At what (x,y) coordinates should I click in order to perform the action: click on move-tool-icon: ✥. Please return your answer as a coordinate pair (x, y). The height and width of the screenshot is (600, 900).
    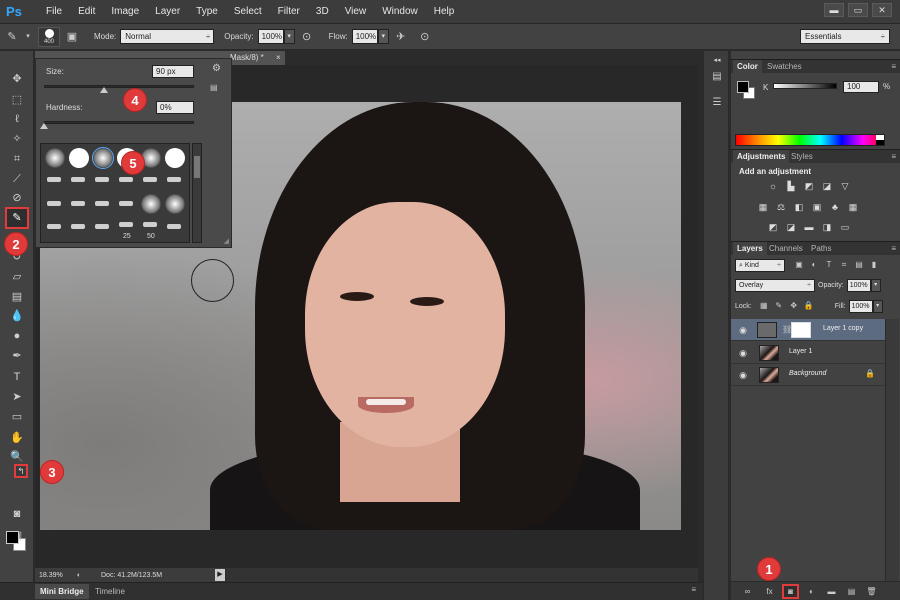
    Looking at the image, I should click on (17, 79).